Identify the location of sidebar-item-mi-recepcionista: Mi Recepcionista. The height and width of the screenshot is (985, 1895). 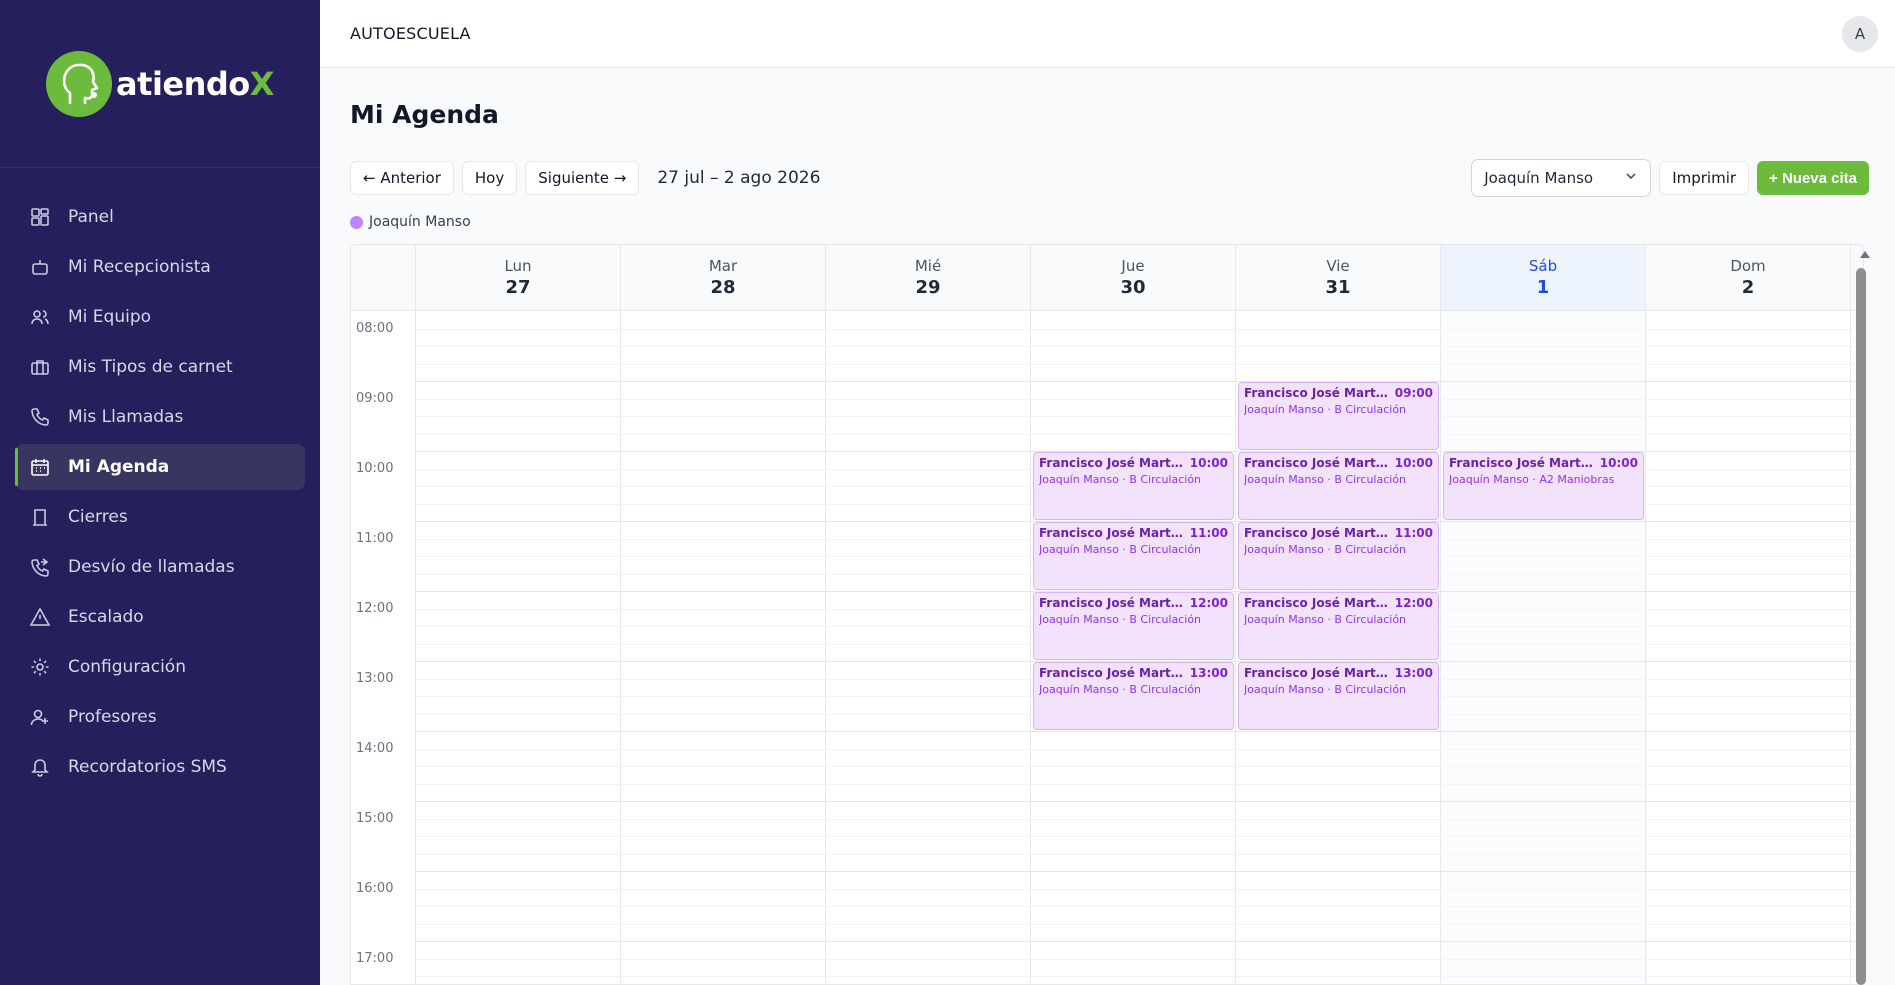
(160, 267).